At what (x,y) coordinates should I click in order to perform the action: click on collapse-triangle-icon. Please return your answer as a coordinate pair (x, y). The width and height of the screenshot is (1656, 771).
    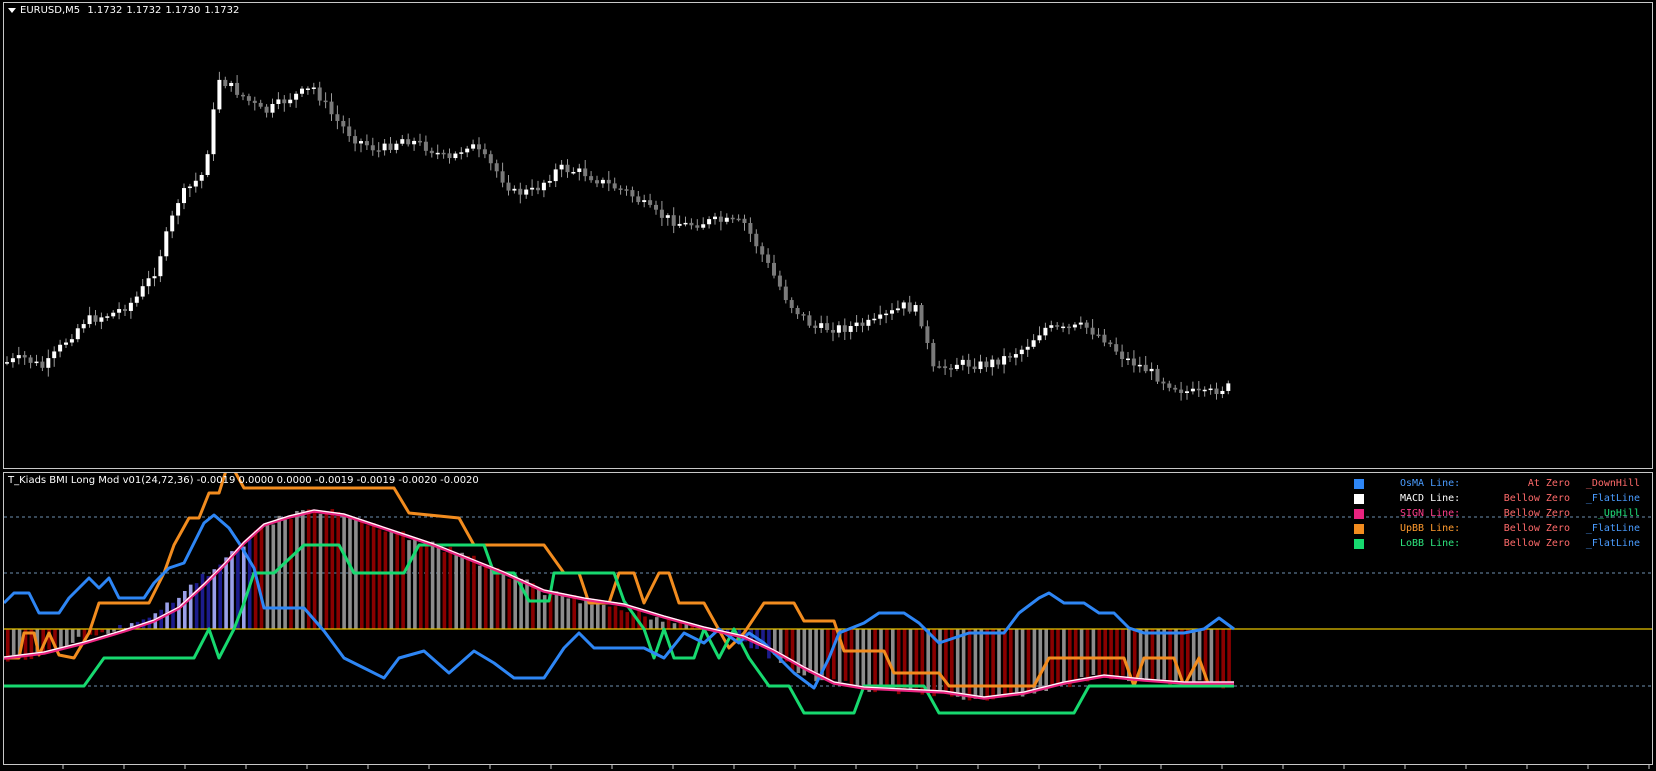
    Looking at the image, I should click on (12, 10).